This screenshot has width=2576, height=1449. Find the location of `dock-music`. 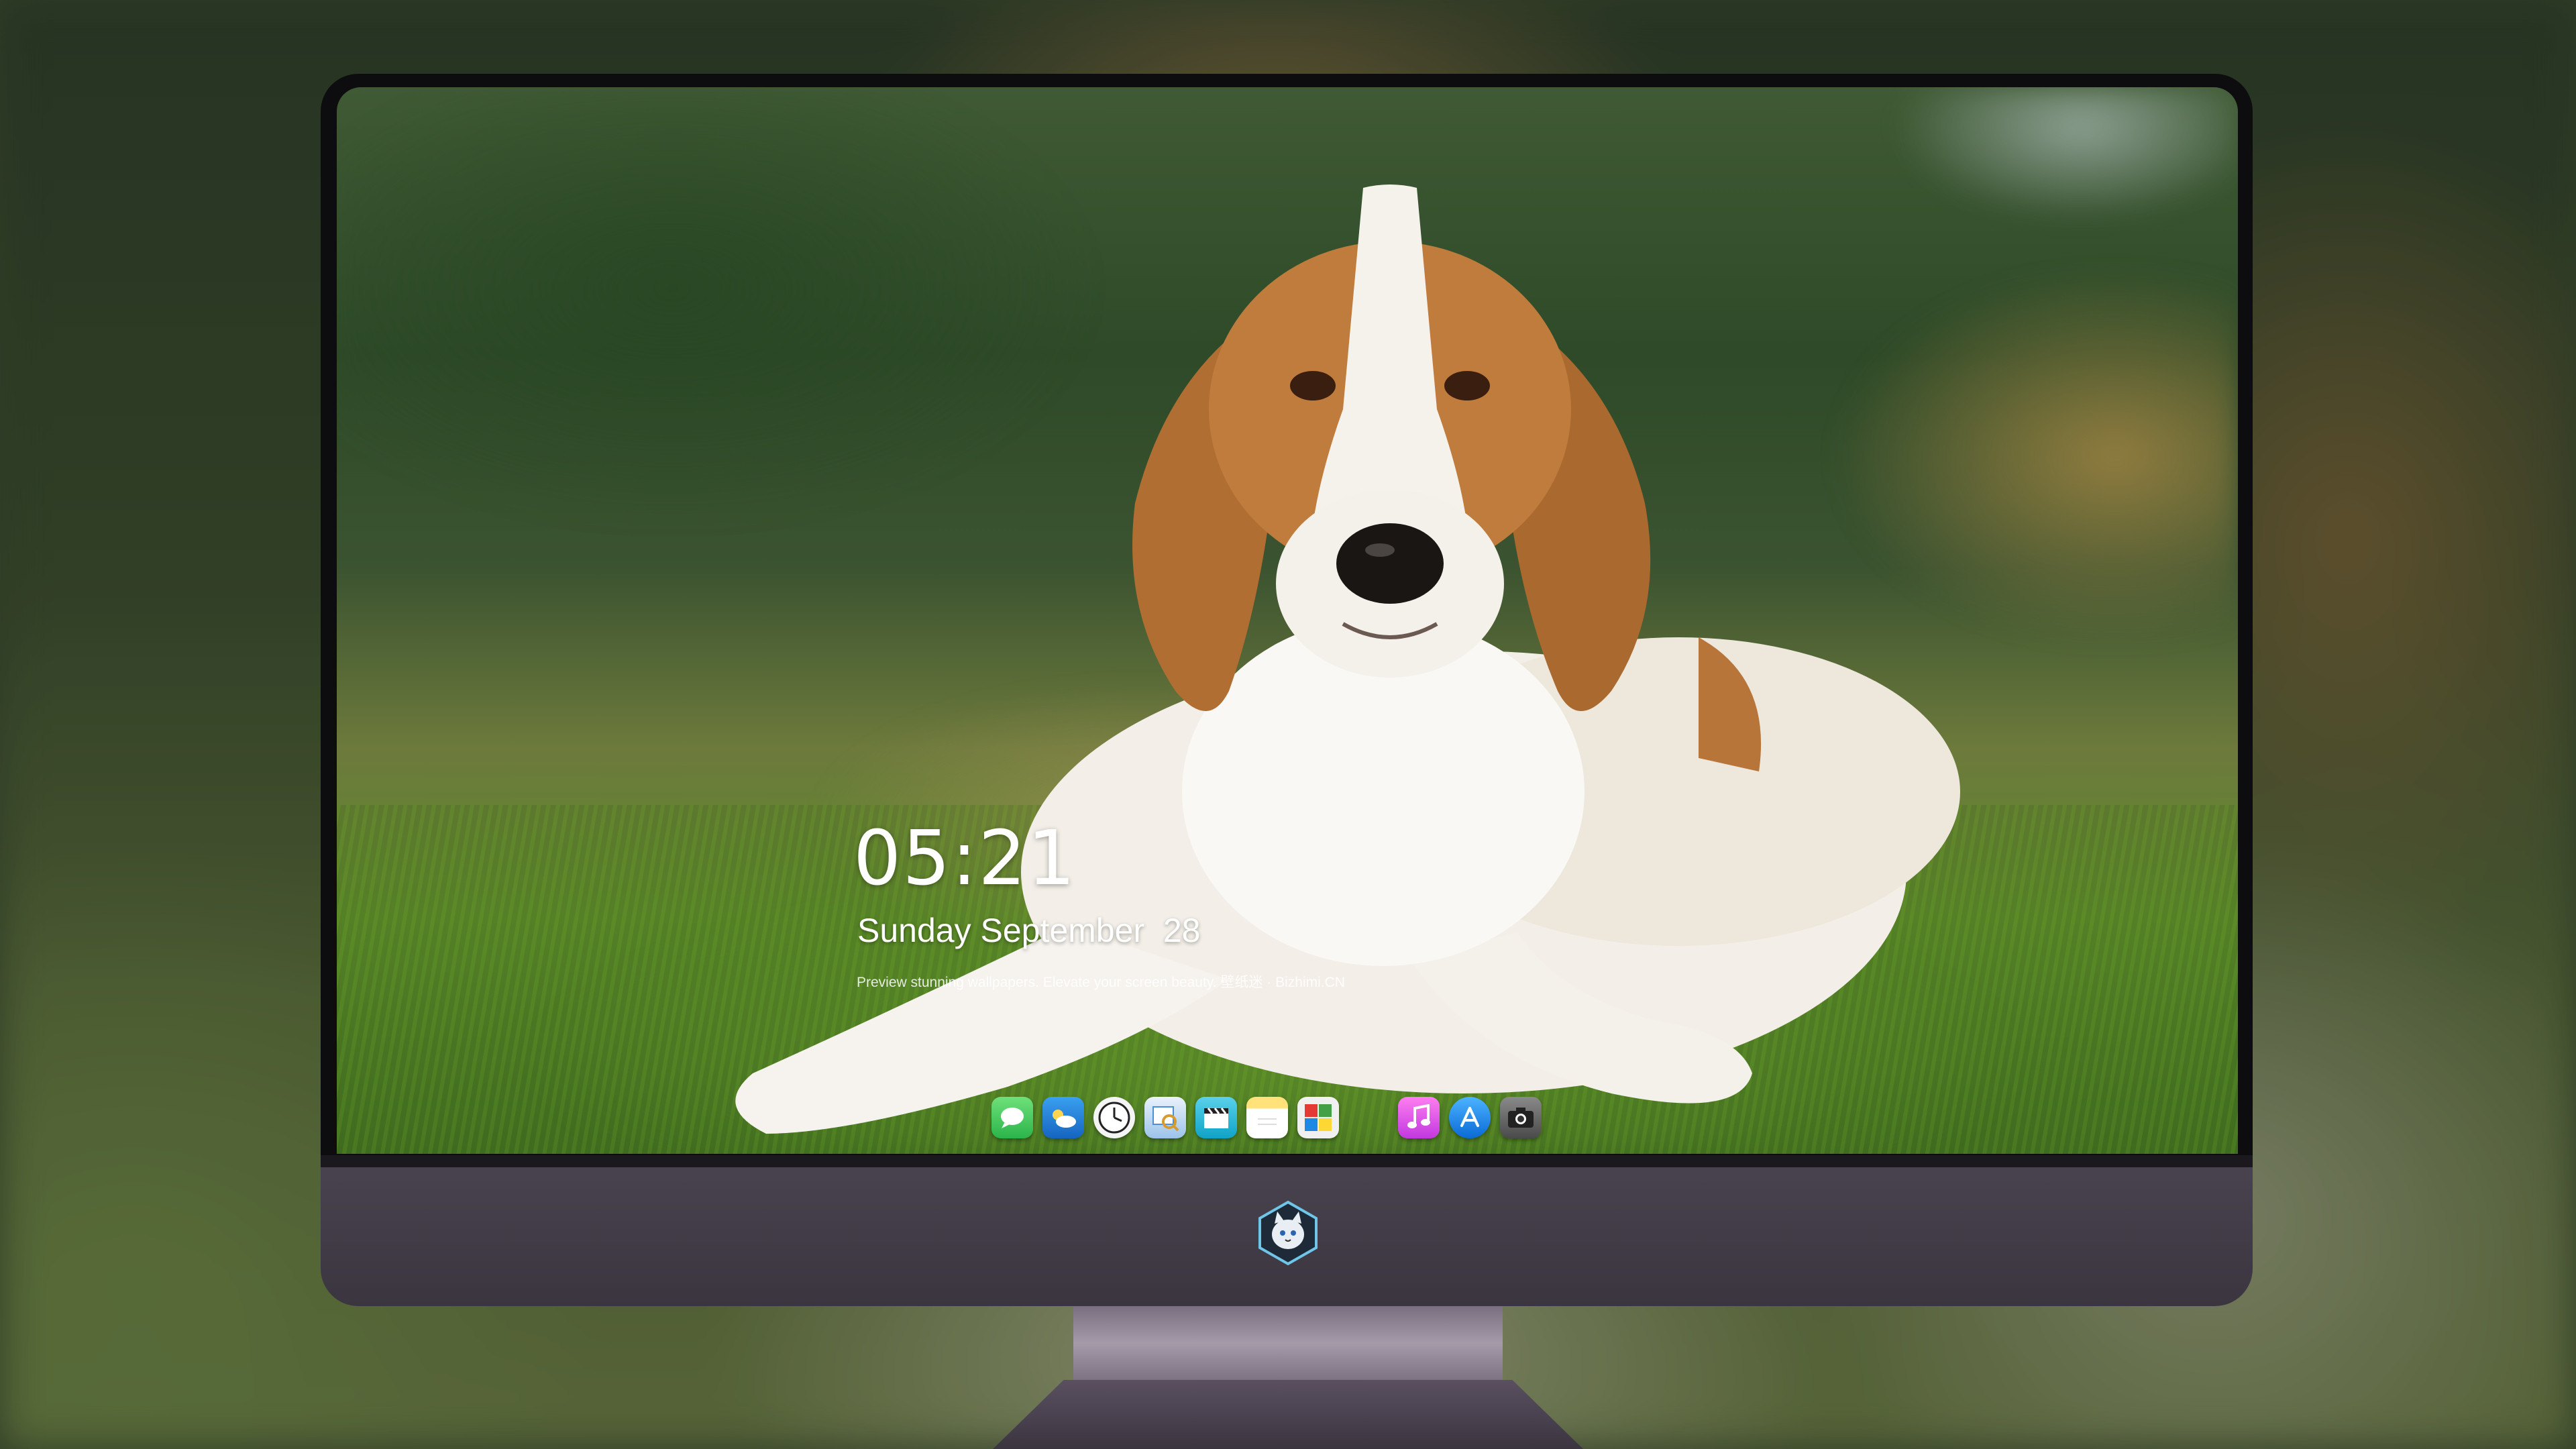

dock-music is located at coordinates (1419, 1117).